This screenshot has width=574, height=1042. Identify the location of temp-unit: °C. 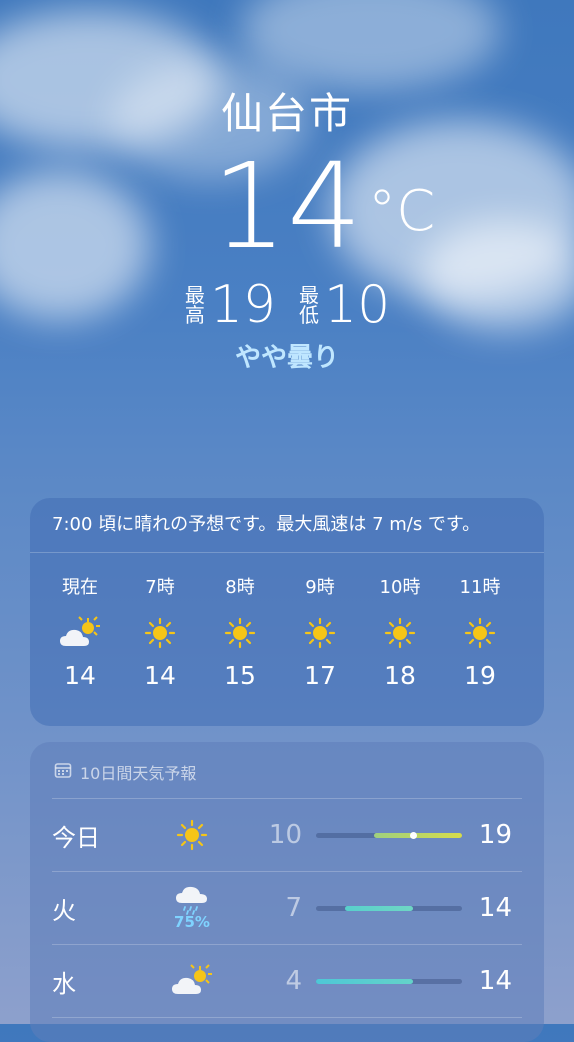
(402, 211).